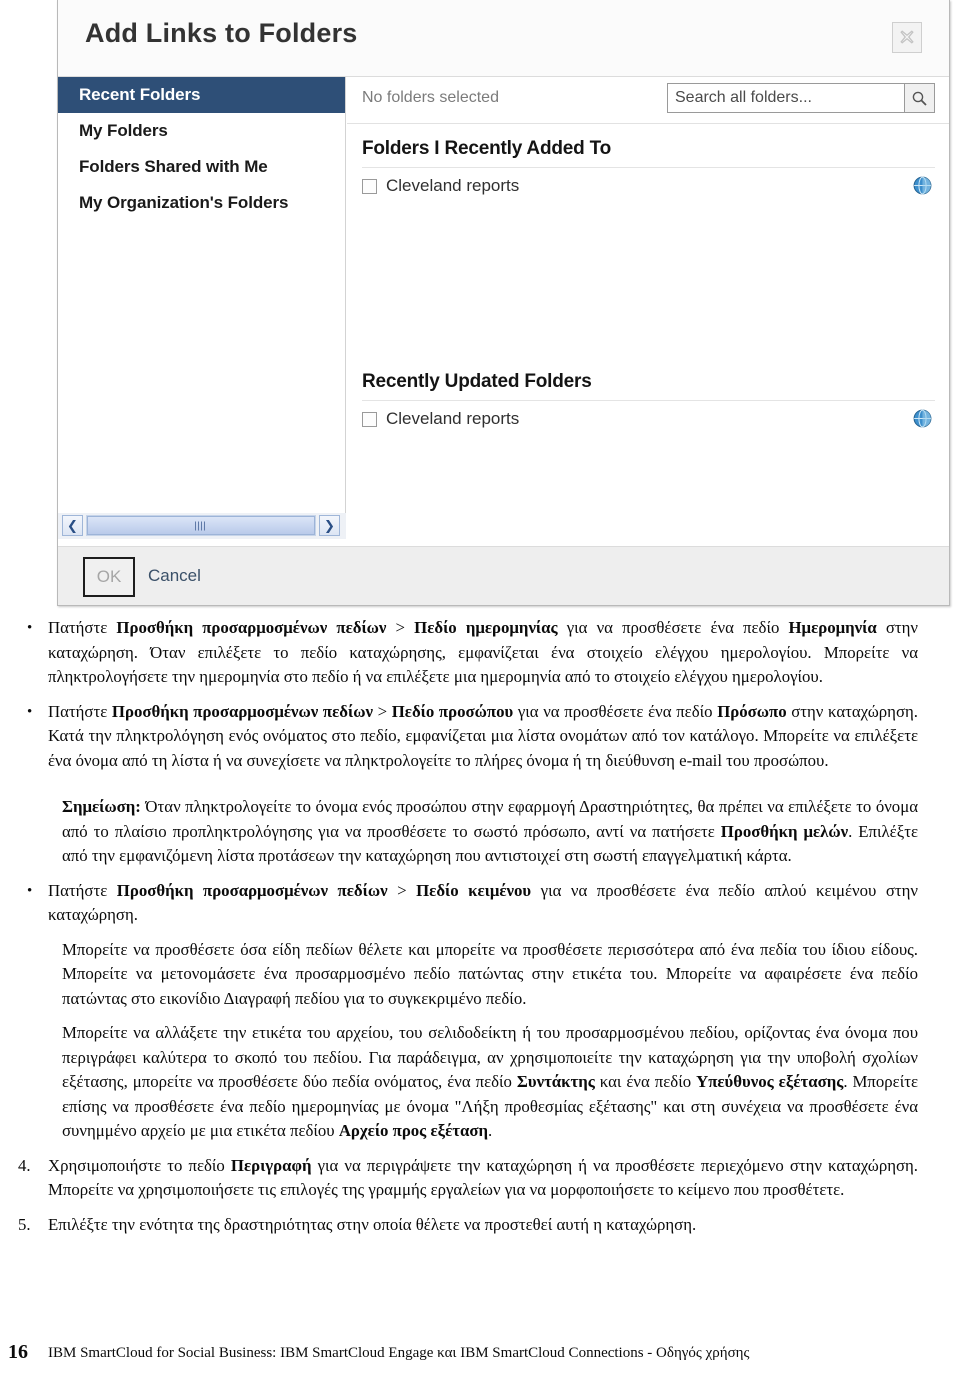 This screenshot has height=1375, width=960. What do you see at coordinates (173, 166) in the screenshot?
I see `sidebar-item-label: Folders Shared with Me` at bounding box center [173, 166].